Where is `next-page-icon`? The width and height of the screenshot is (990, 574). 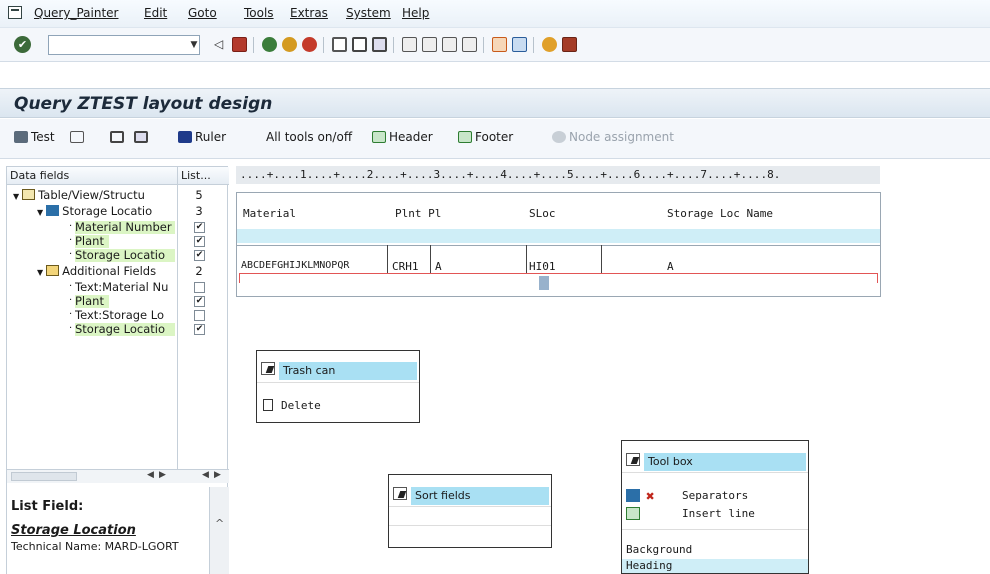 next-page-icon is located at coordinates (449, 44).